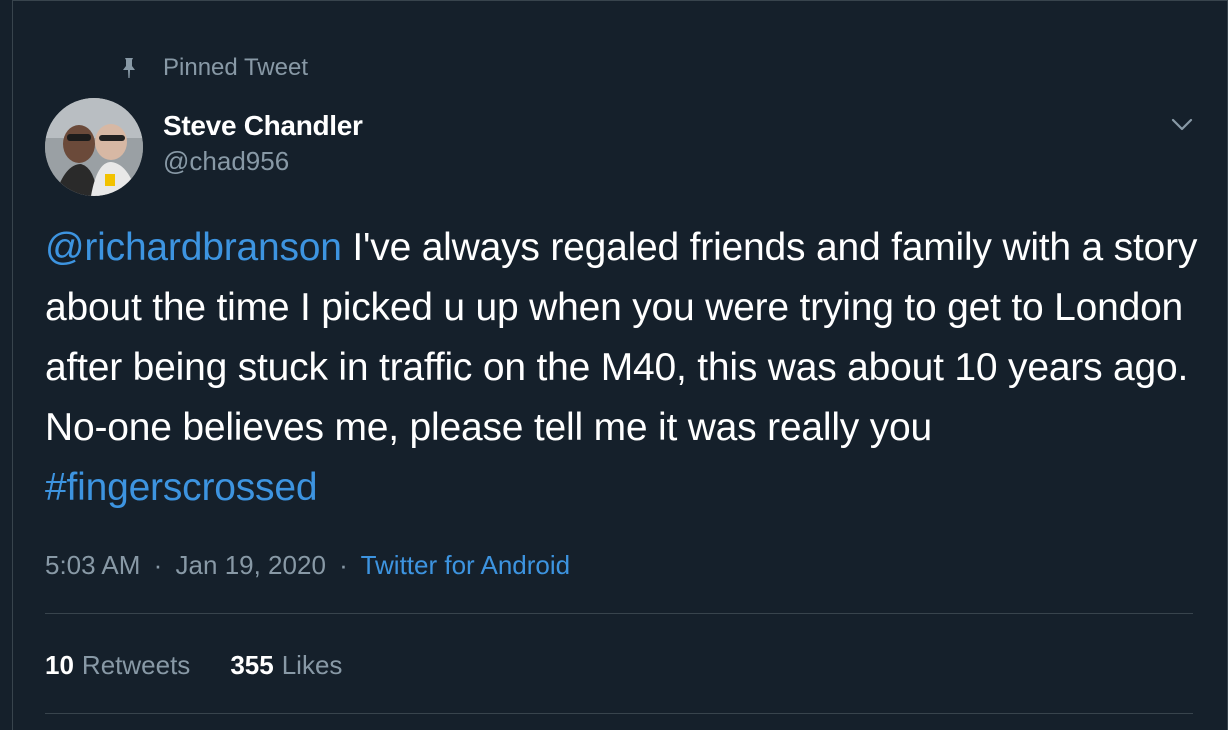  What do you see at coordinates (193, 247) in the screenshot?
I see `mention-link: @richardbranson` at bounding box center [193, 247].